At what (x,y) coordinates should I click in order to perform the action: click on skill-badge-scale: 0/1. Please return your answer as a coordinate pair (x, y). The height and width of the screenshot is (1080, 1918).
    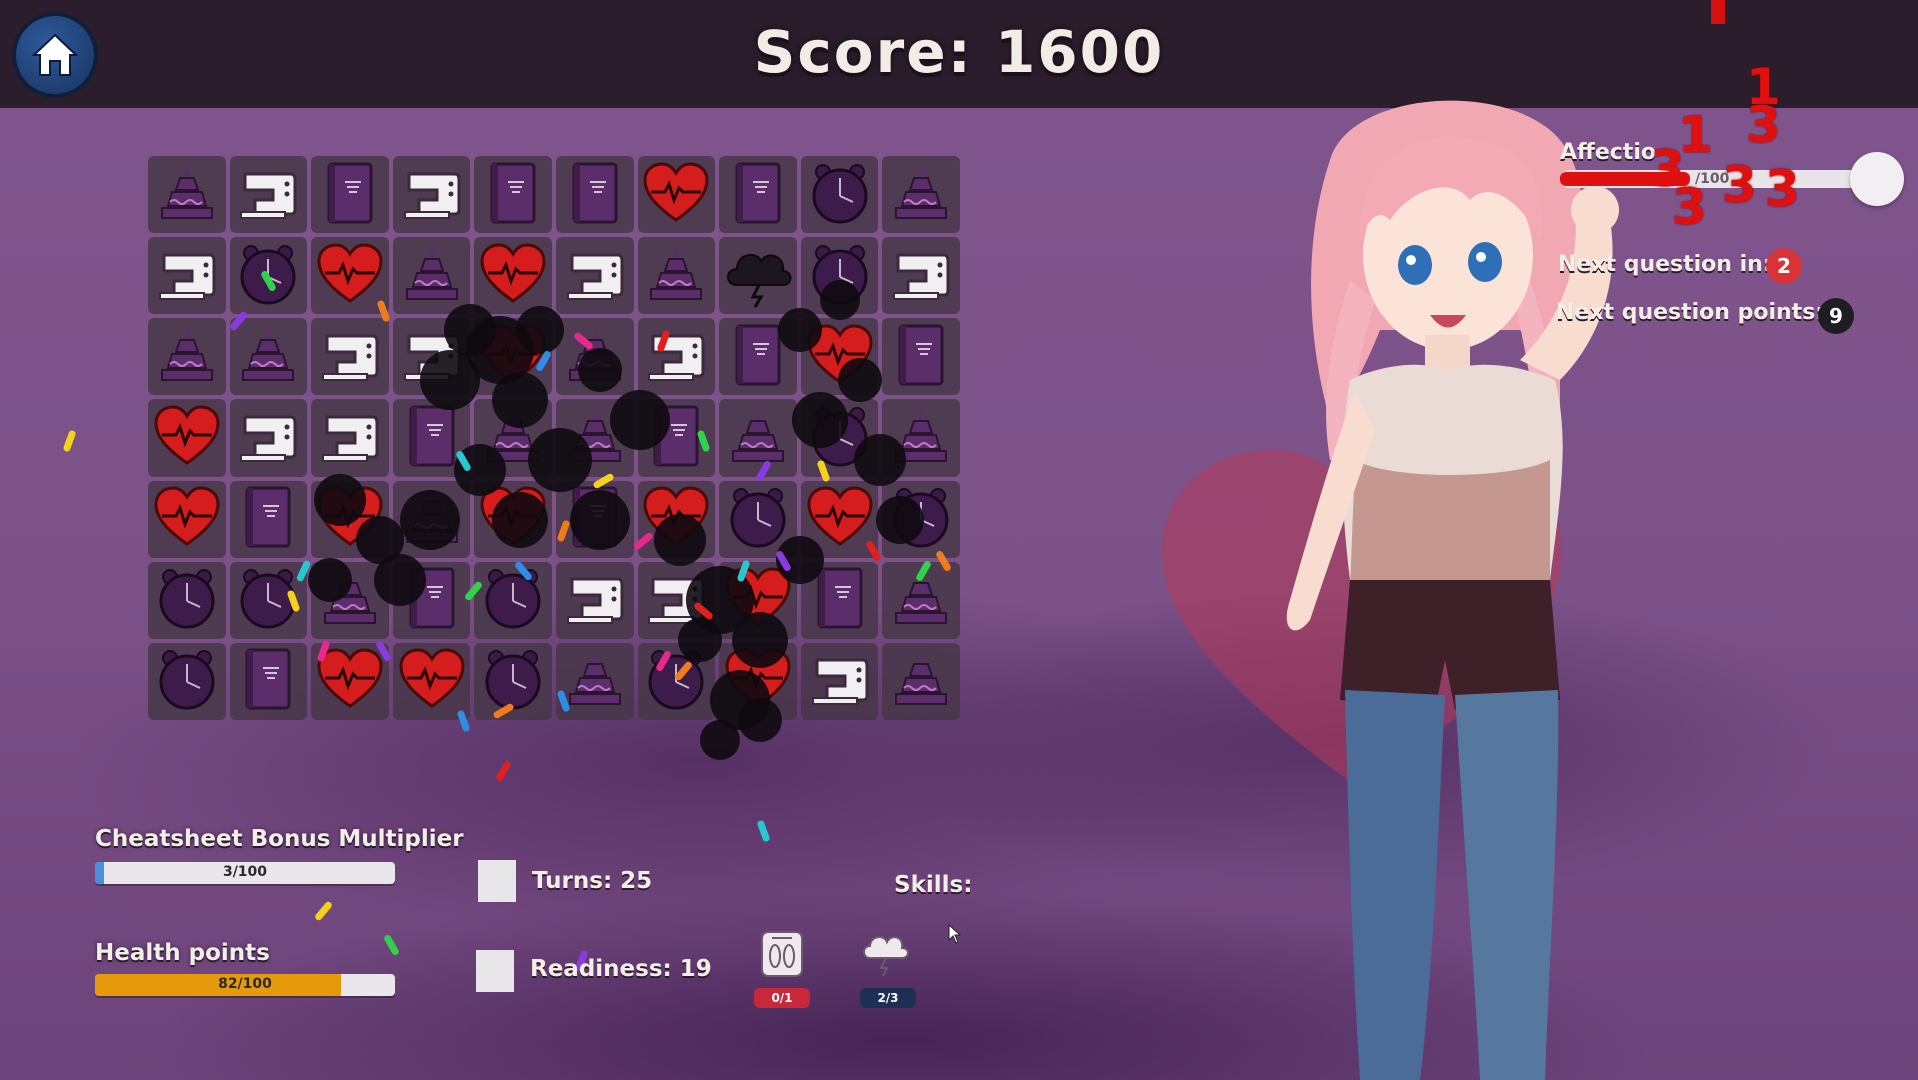
    Looking at the image, I should click on (782, 998).